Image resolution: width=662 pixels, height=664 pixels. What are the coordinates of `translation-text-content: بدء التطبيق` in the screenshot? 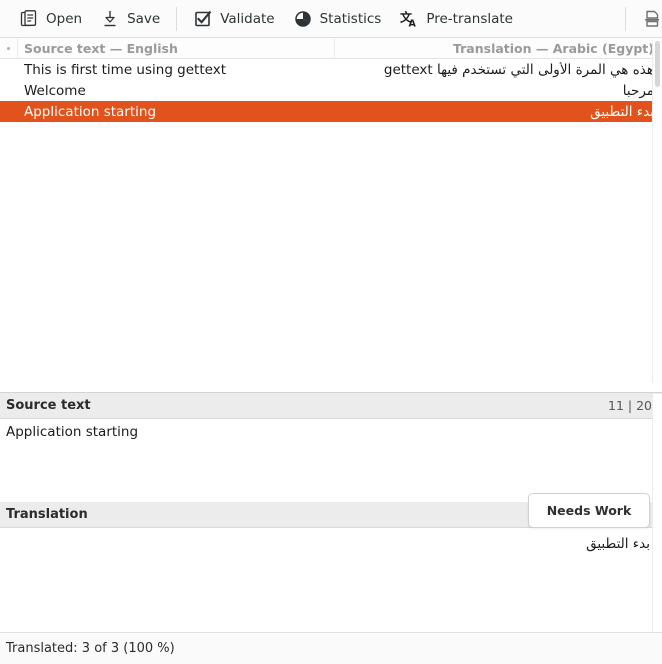 It's located at (618, 544).